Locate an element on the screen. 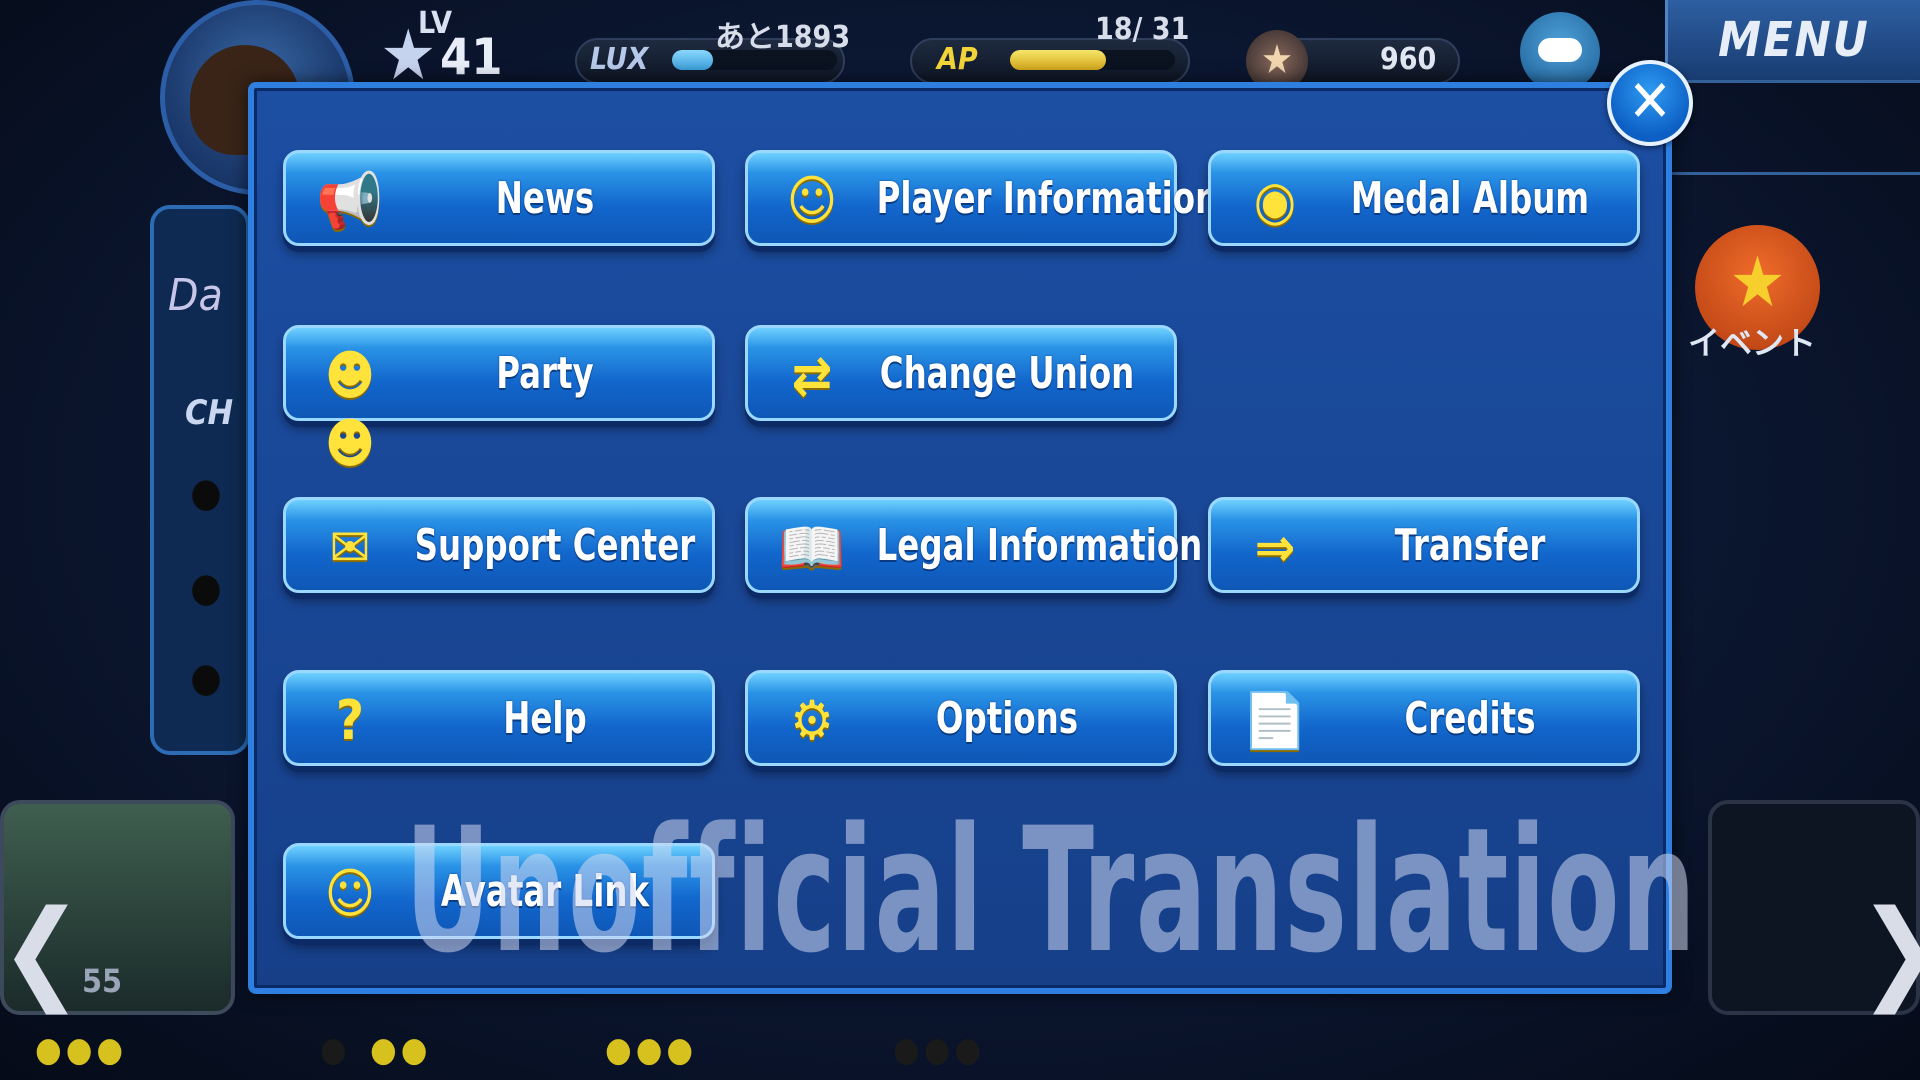 This screenshot has width=1920, height=1080. level-value: 41 is located at coordinates (471, 57).